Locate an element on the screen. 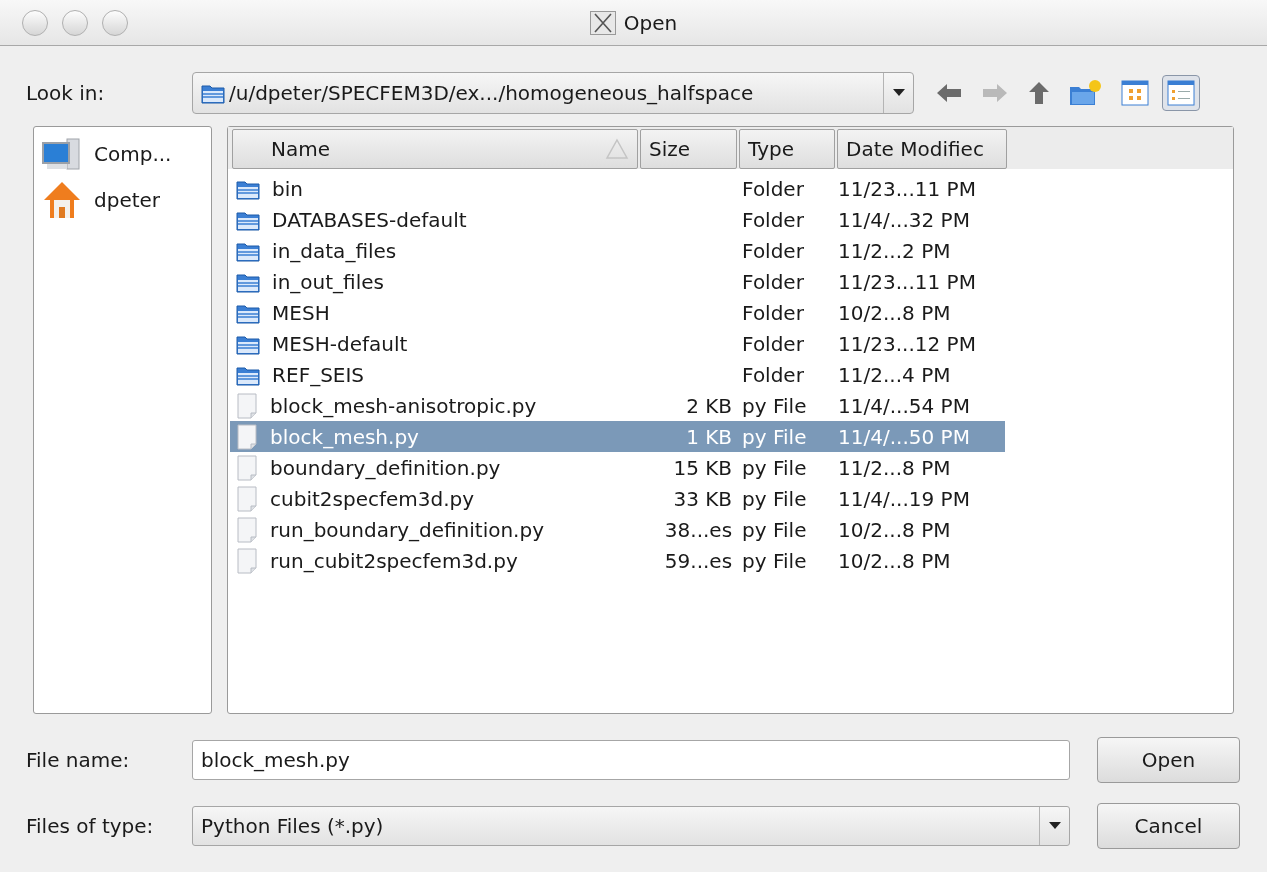  file-size: 1 KB is located at coordinates (709, 437).